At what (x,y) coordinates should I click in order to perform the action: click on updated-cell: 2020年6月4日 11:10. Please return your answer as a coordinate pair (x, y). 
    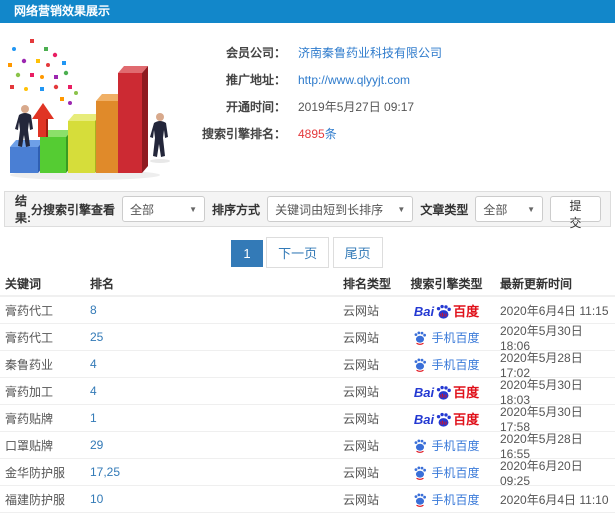
    Looking at the image, I should click on (554, 499).